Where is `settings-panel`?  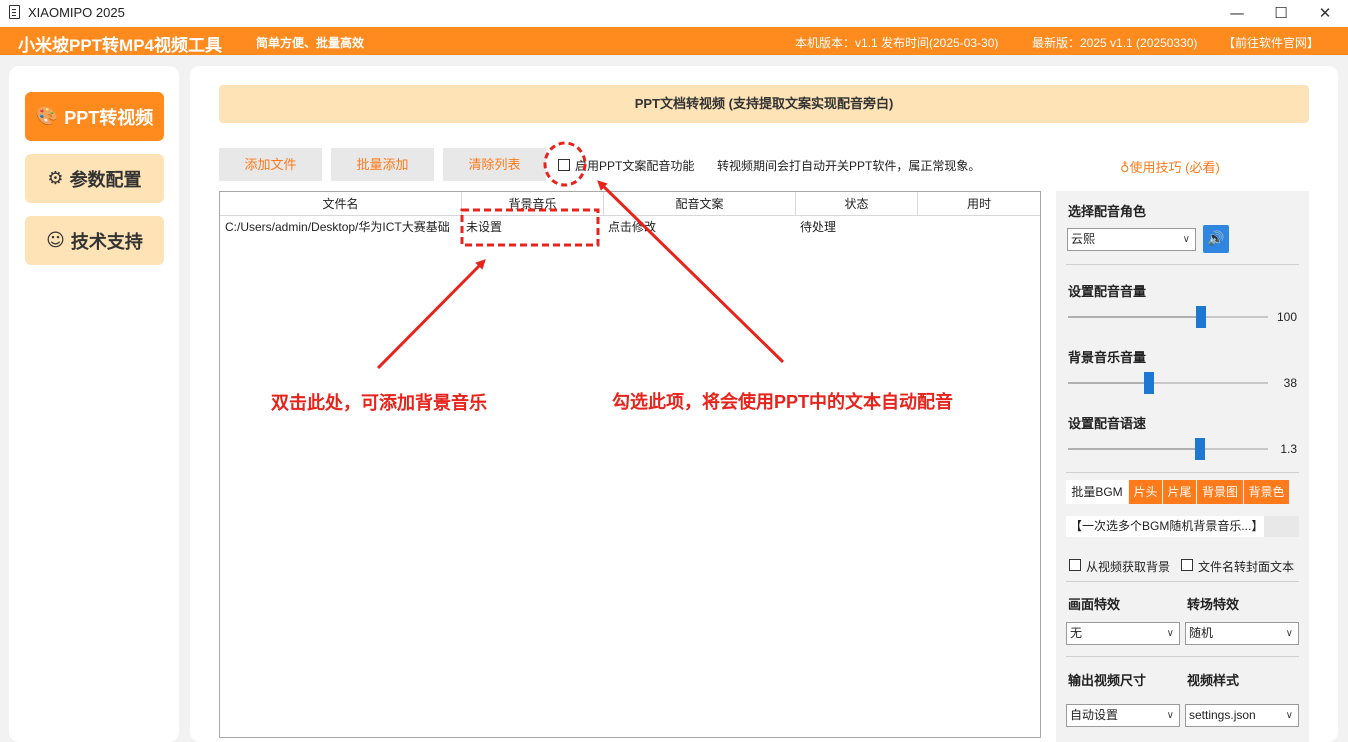 settings-panel is located at coordinates (1182, 466).